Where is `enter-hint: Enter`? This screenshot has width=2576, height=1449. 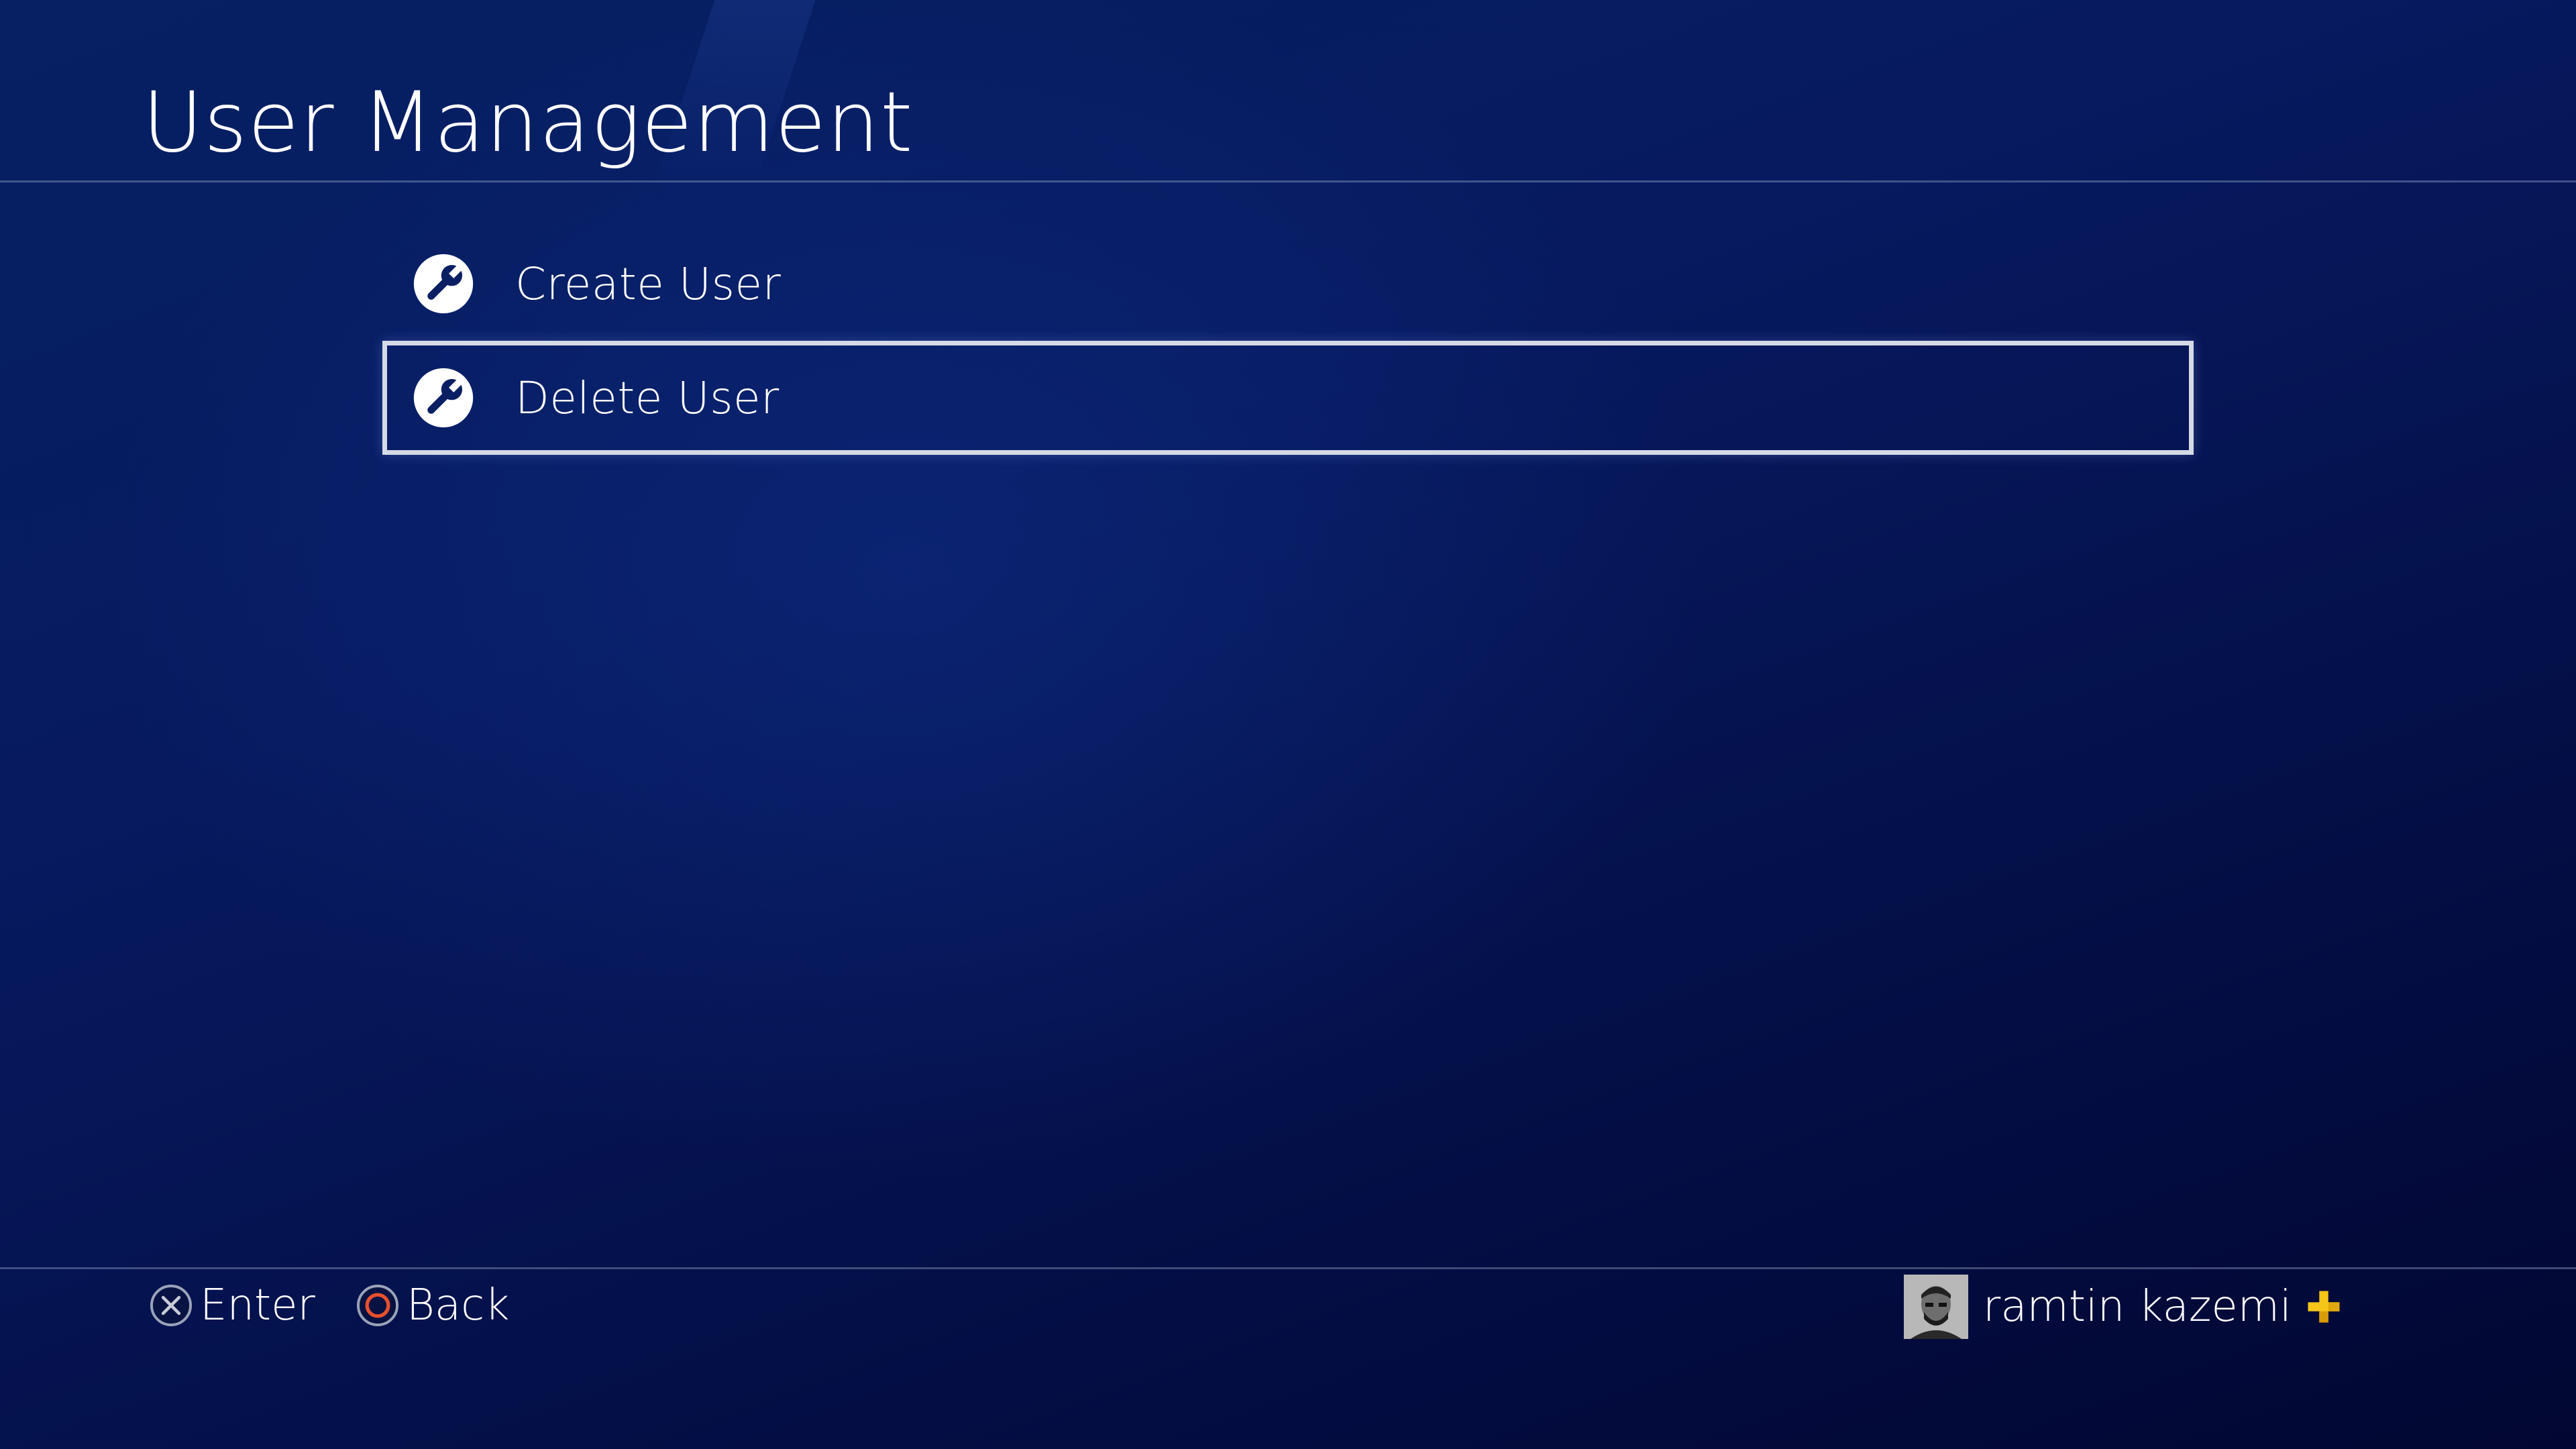
enter-hint: Enter is located at coordinates (232, 1305).